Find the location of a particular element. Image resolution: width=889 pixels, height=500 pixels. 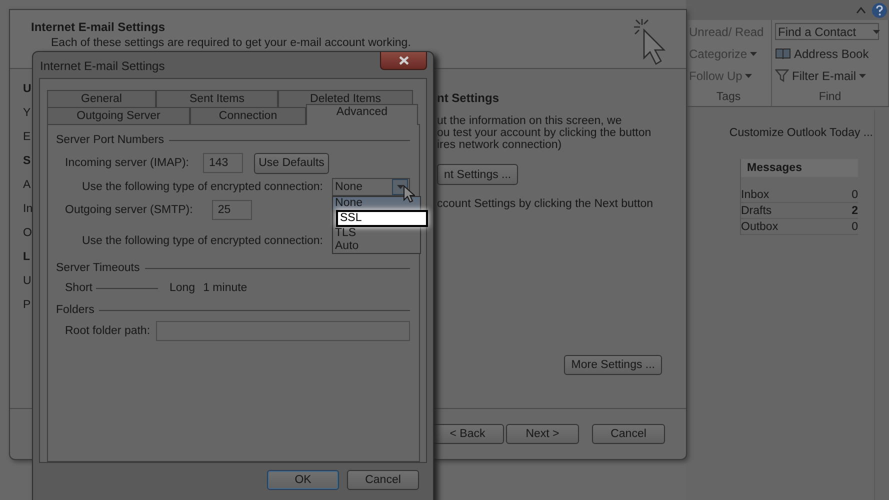

tab: Sent Items is located at coordinates (217, 98).